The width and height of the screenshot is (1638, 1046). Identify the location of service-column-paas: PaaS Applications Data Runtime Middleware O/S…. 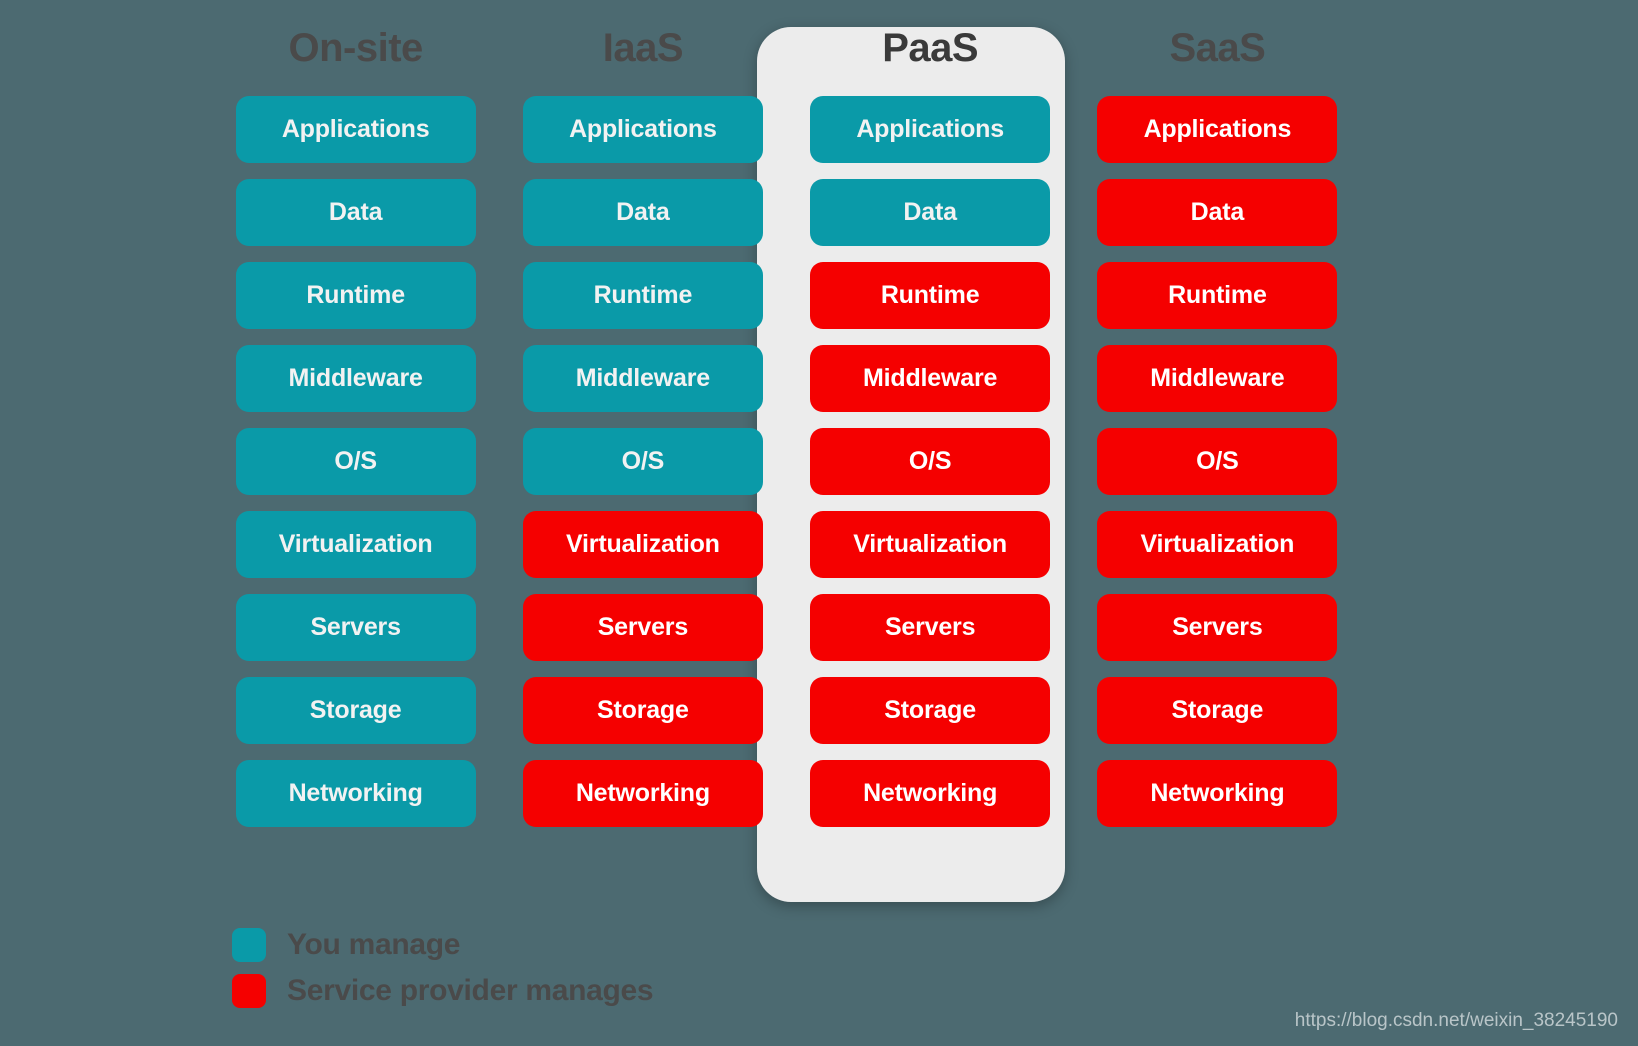
(930, 460).